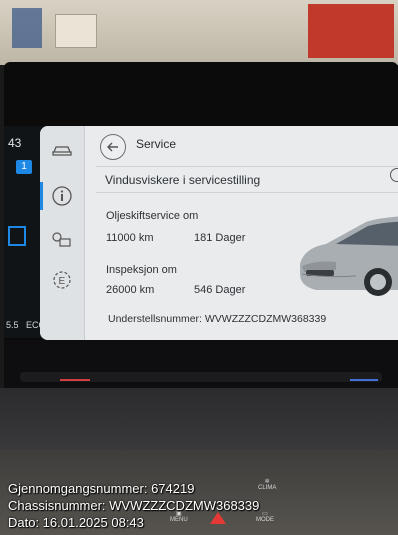 This screenshot has height=535, width=398. I want to click on chassis-number: Understellsnummer: WVWZZZCDZMW368339, so click(217, 319).